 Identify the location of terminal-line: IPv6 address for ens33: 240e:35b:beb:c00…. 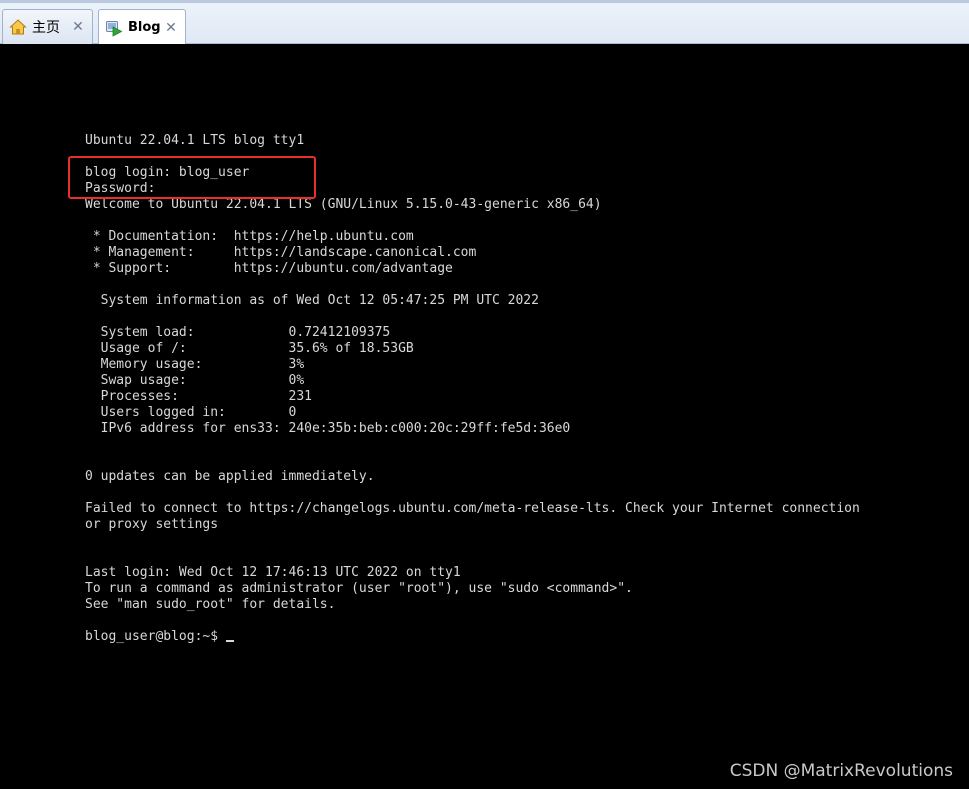
(328, 428).